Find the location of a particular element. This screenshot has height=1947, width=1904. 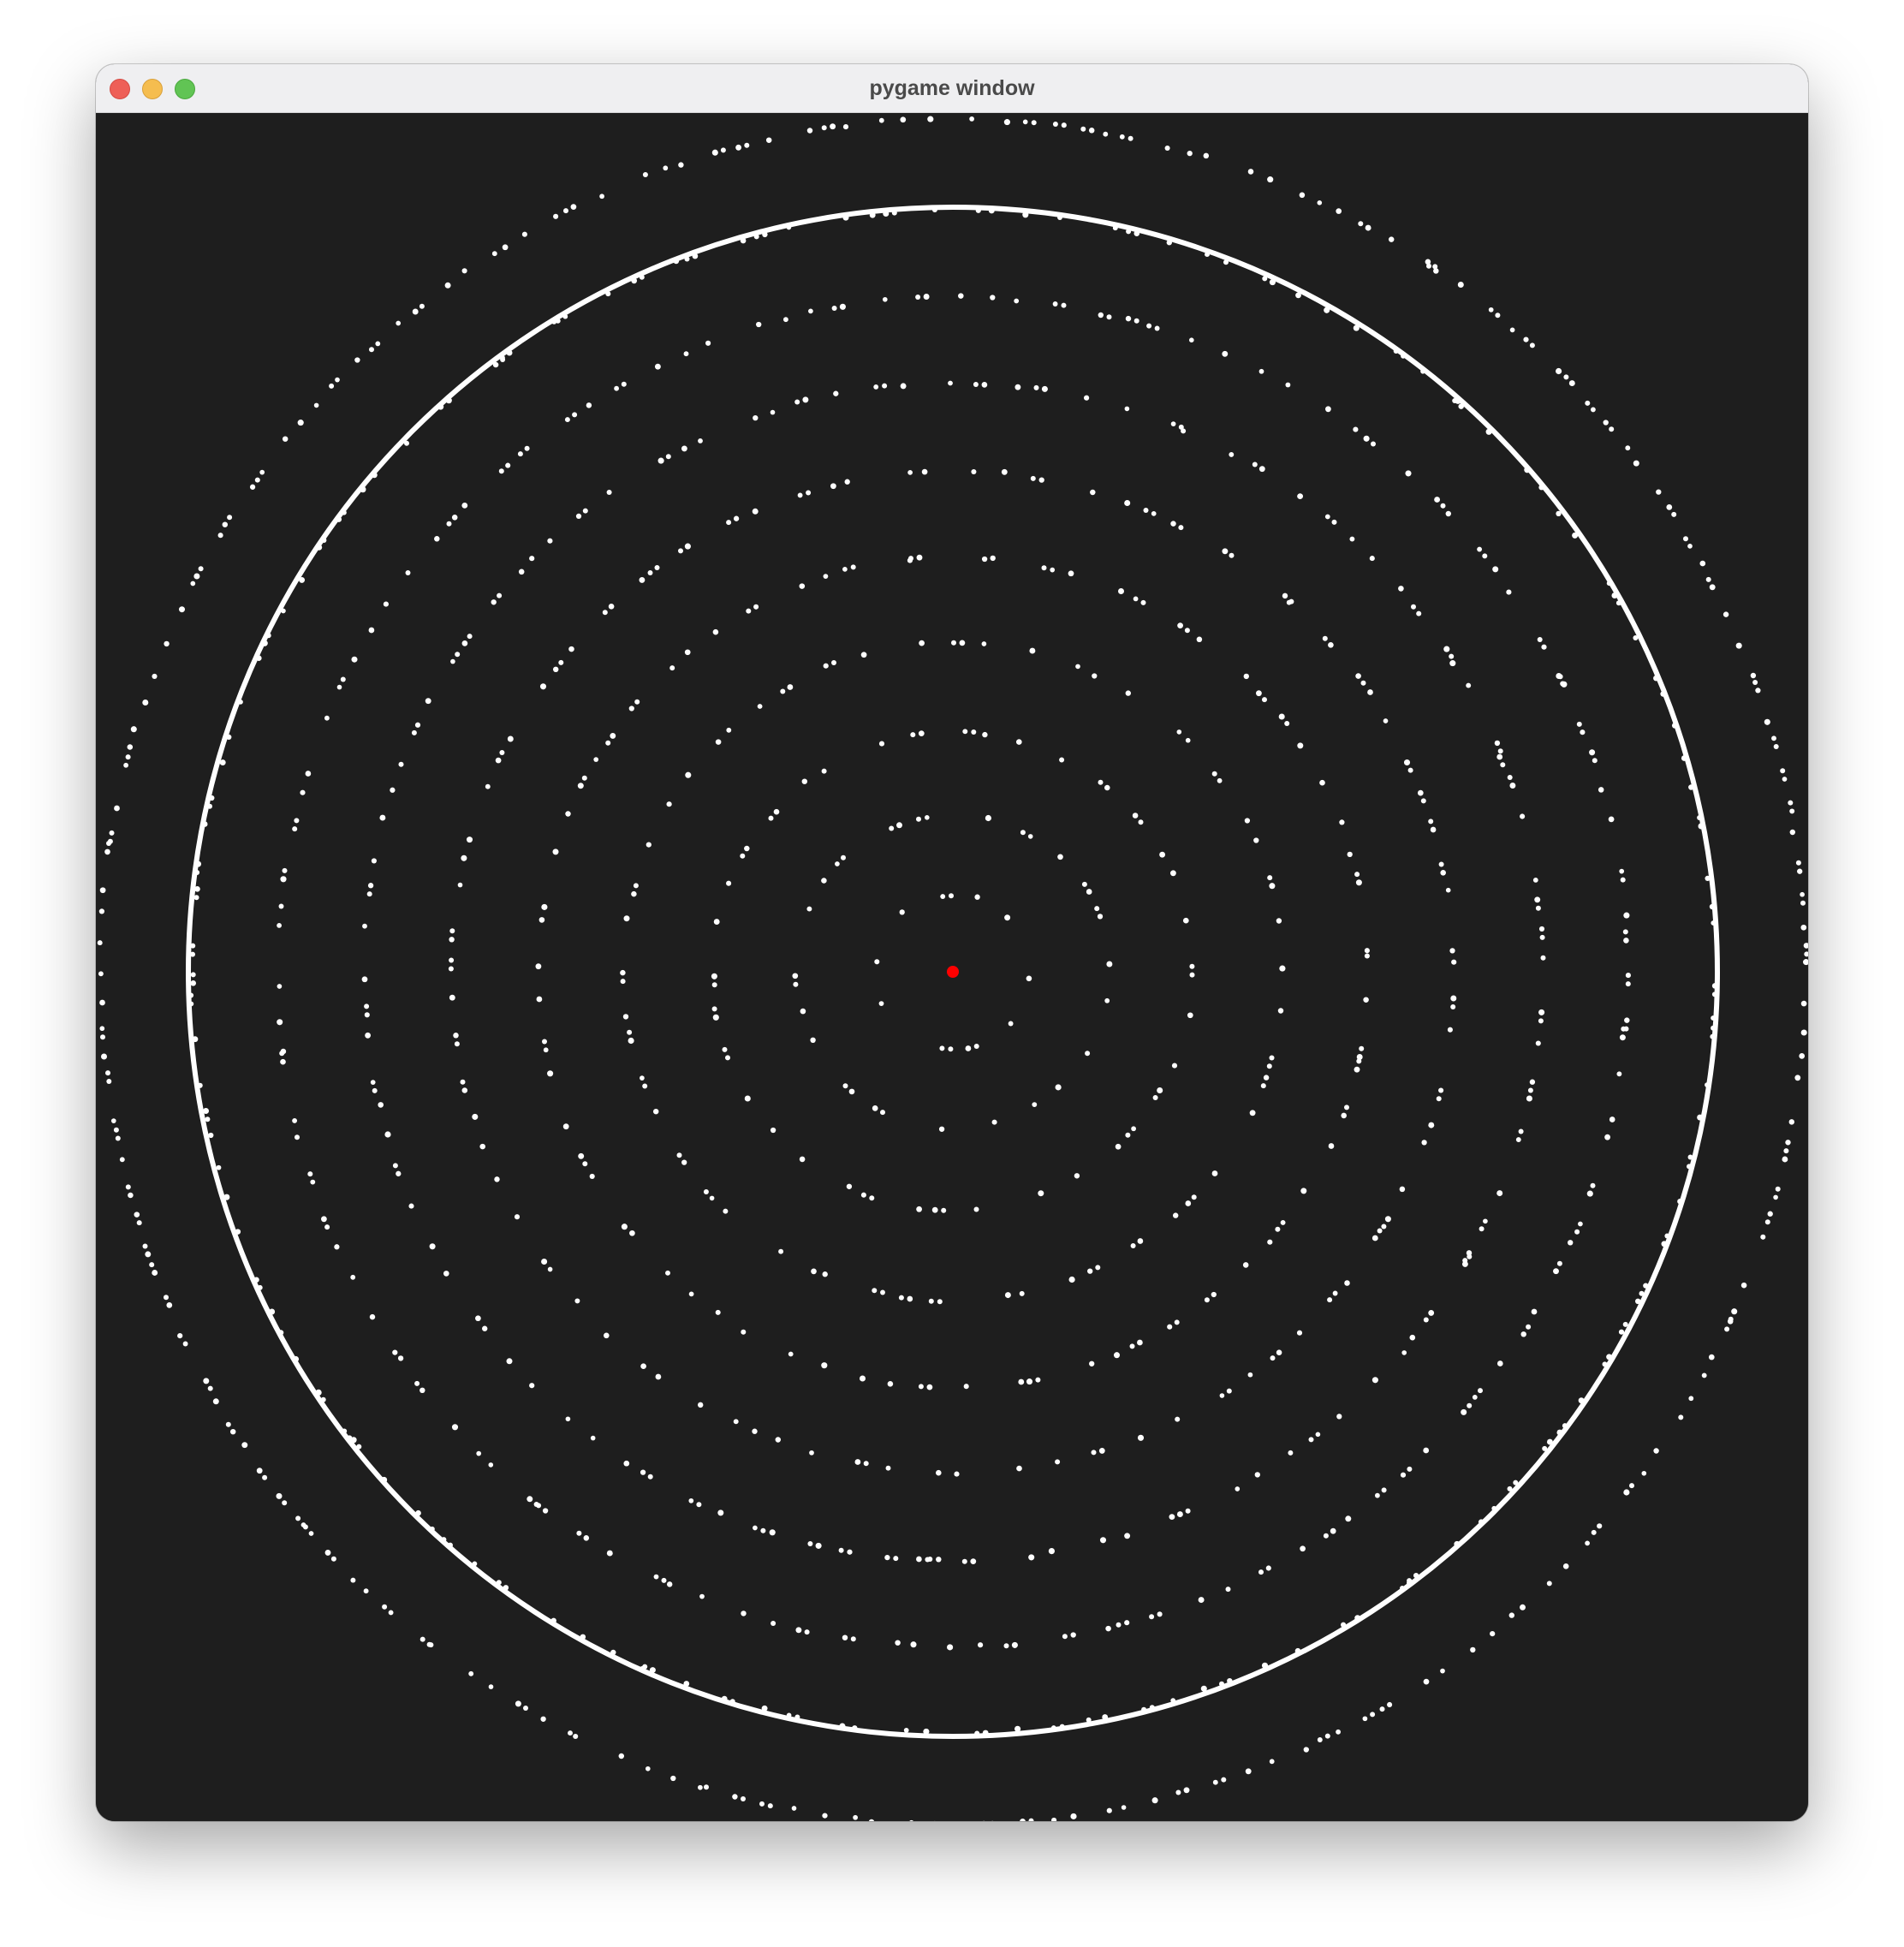

maximize-button is located at coordinates (185, 89).